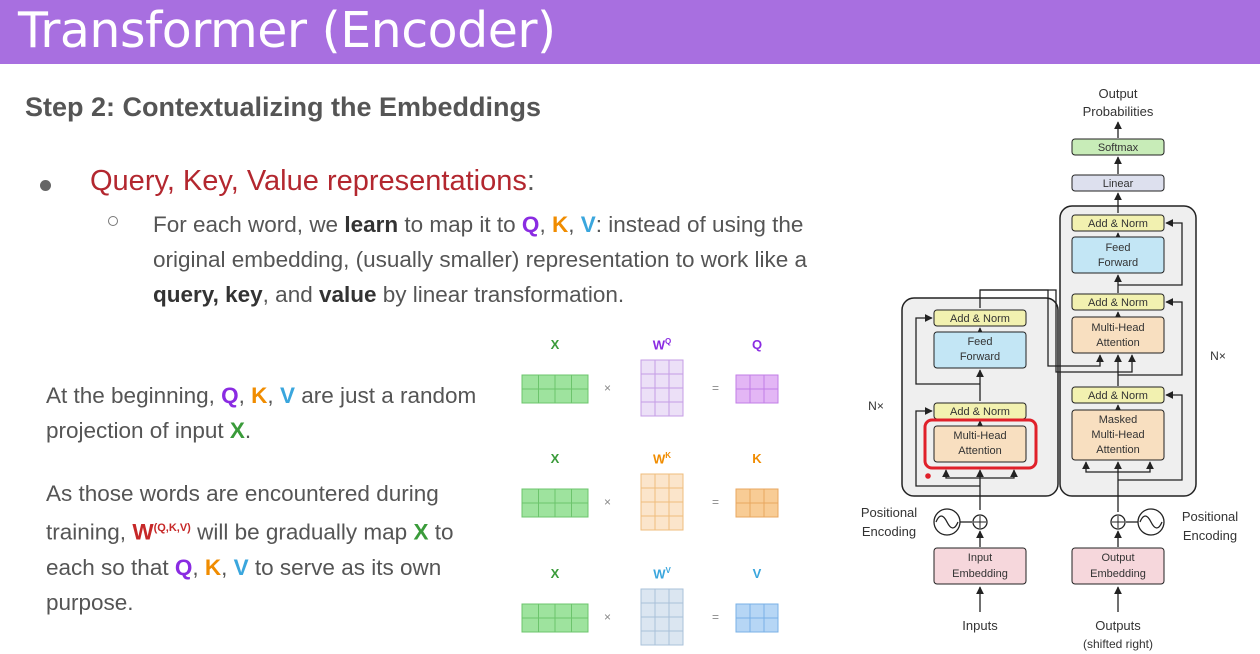 This screenshot has width=1260, height=654. Describe the element at coordinates (928, 476) in the screenshot. I see `highlight-dot` at that location.